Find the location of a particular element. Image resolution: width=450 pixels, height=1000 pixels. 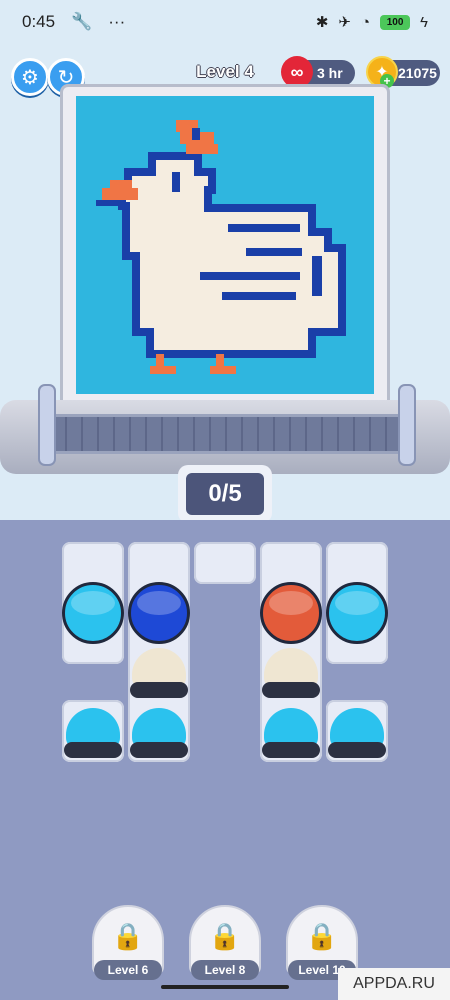

lives-text: 3 hr is located at coordinates (330, 73).